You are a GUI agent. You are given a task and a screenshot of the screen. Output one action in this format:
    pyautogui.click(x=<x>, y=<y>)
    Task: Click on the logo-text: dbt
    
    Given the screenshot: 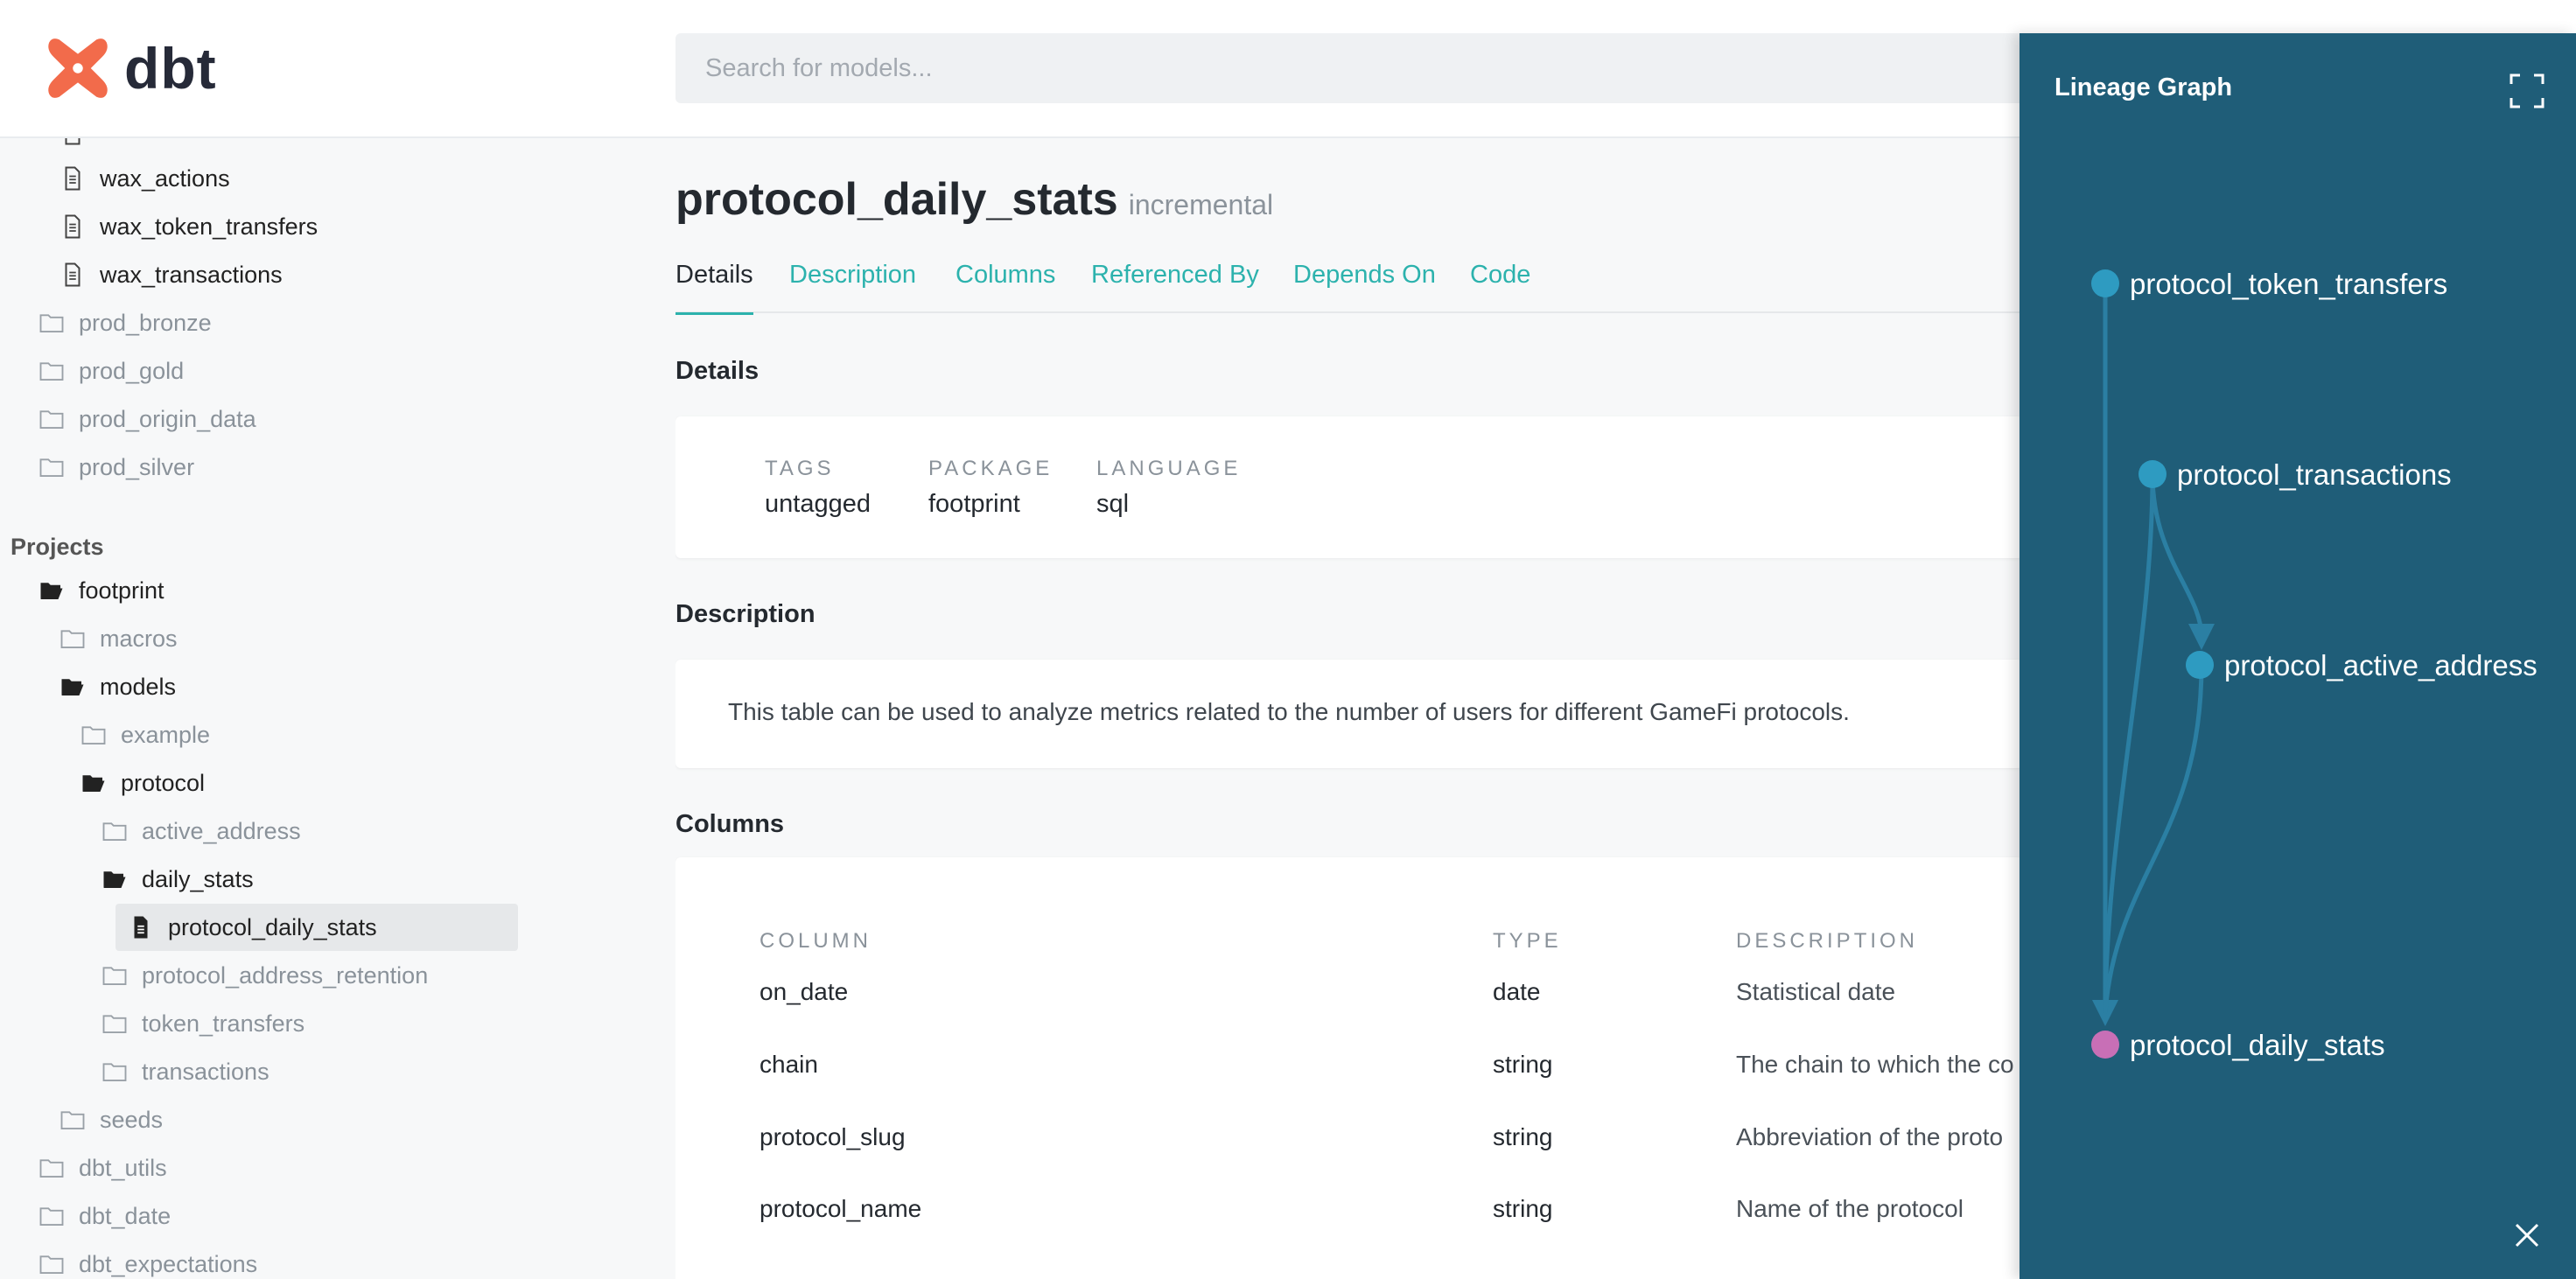 What is the action you would take?
    pyautogui.click(x=170, y=68)
    